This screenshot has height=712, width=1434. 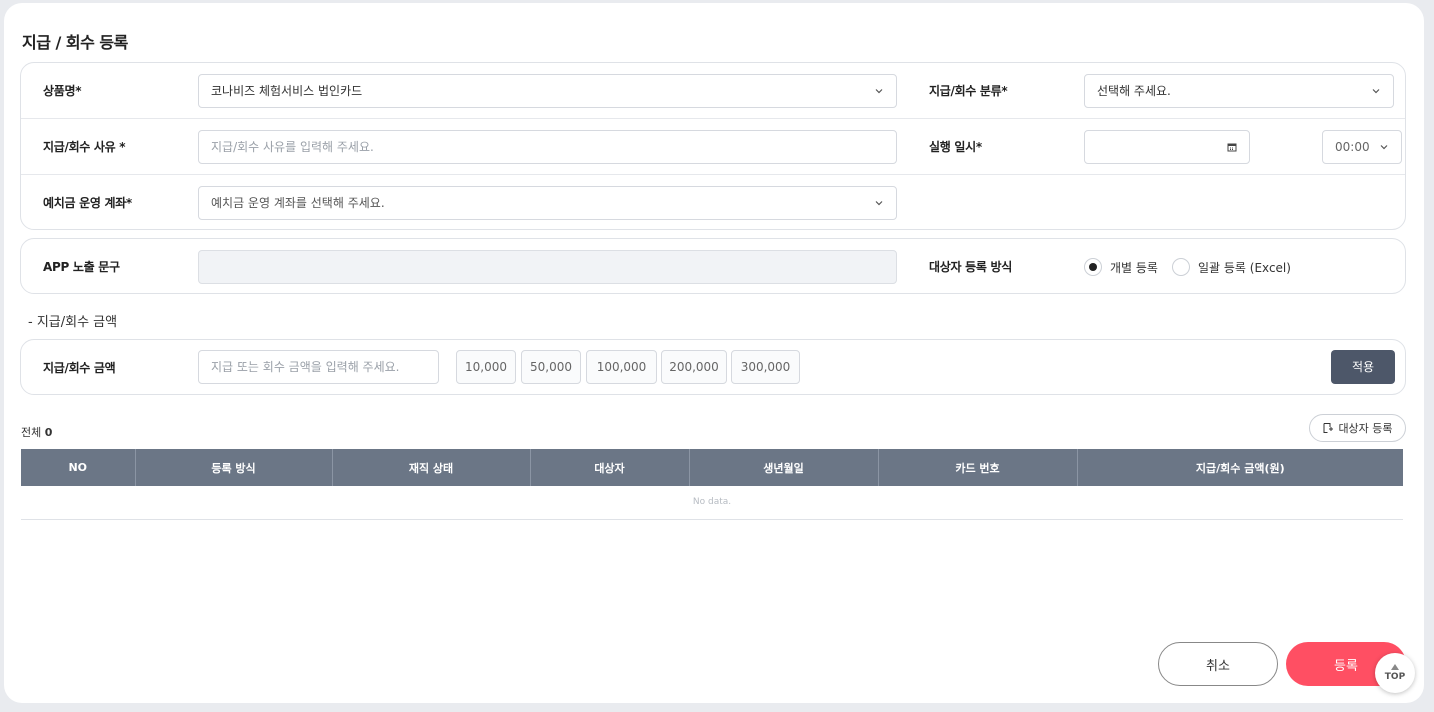 What do you see at coordinates (551, 367) in the screenshot?
I see `preset-50000-button: 50,000` at bounding box center [551, 367].